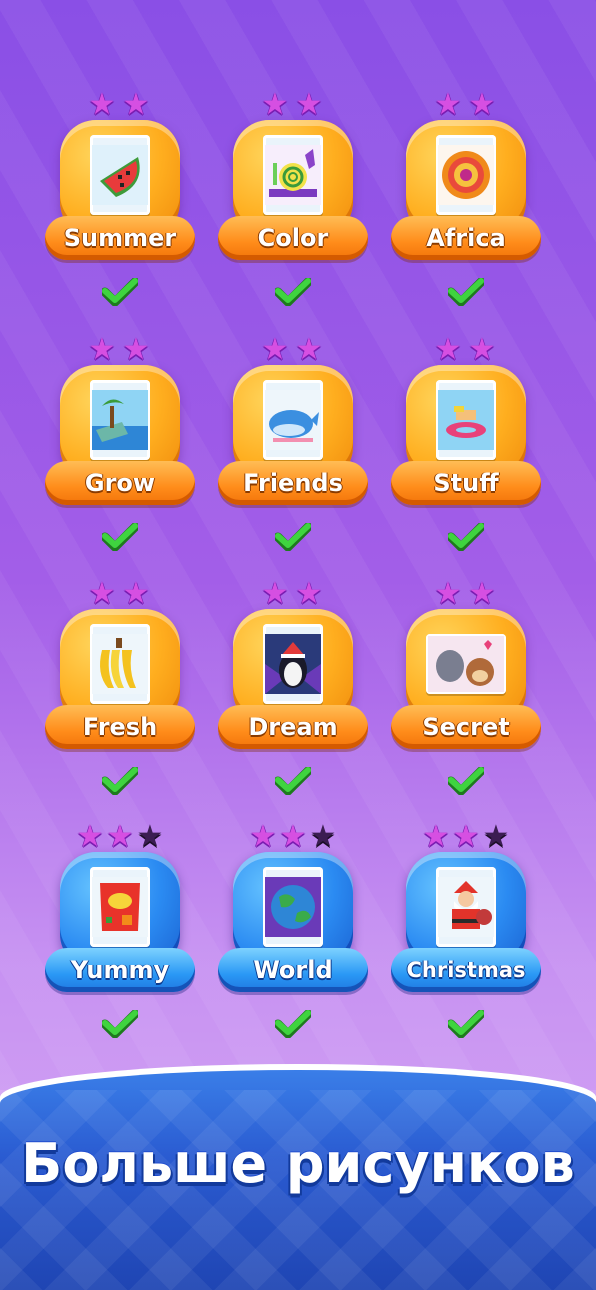 Image resolution: width=596 pixels, height=1290 pixels. I want to click on snail-icon, so click(293, 175).